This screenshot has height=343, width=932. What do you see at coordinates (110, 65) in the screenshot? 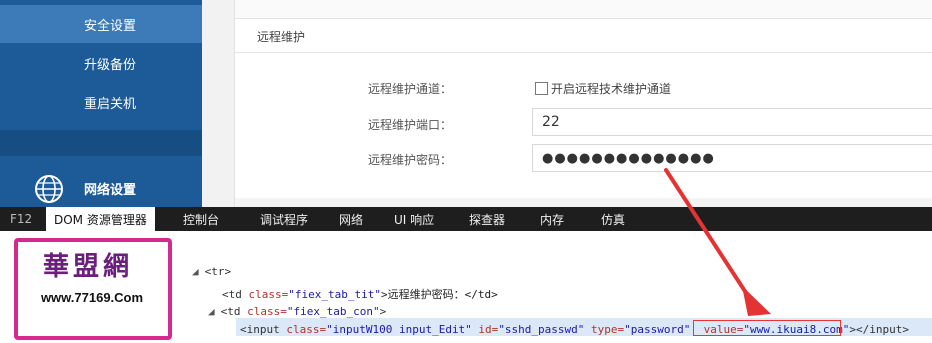
I see `sidebar-item-label: 升级备份` at bounding box center [110, 65].